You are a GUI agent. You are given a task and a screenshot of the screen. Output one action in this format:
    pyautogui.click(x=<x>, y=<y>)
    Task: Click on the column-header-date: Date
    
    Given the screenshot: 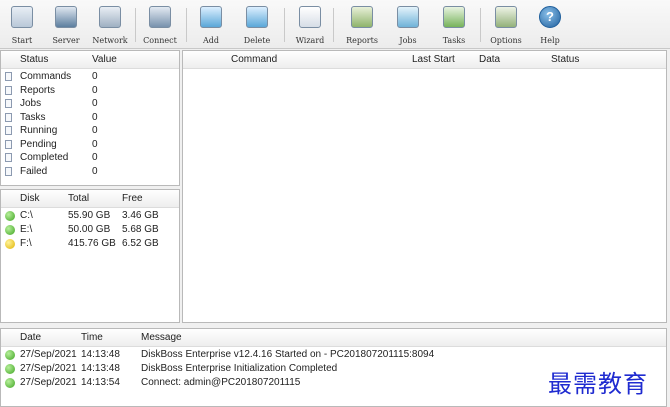 What is the action you would take?
    pyautogui.click(x=30, y=337)
    